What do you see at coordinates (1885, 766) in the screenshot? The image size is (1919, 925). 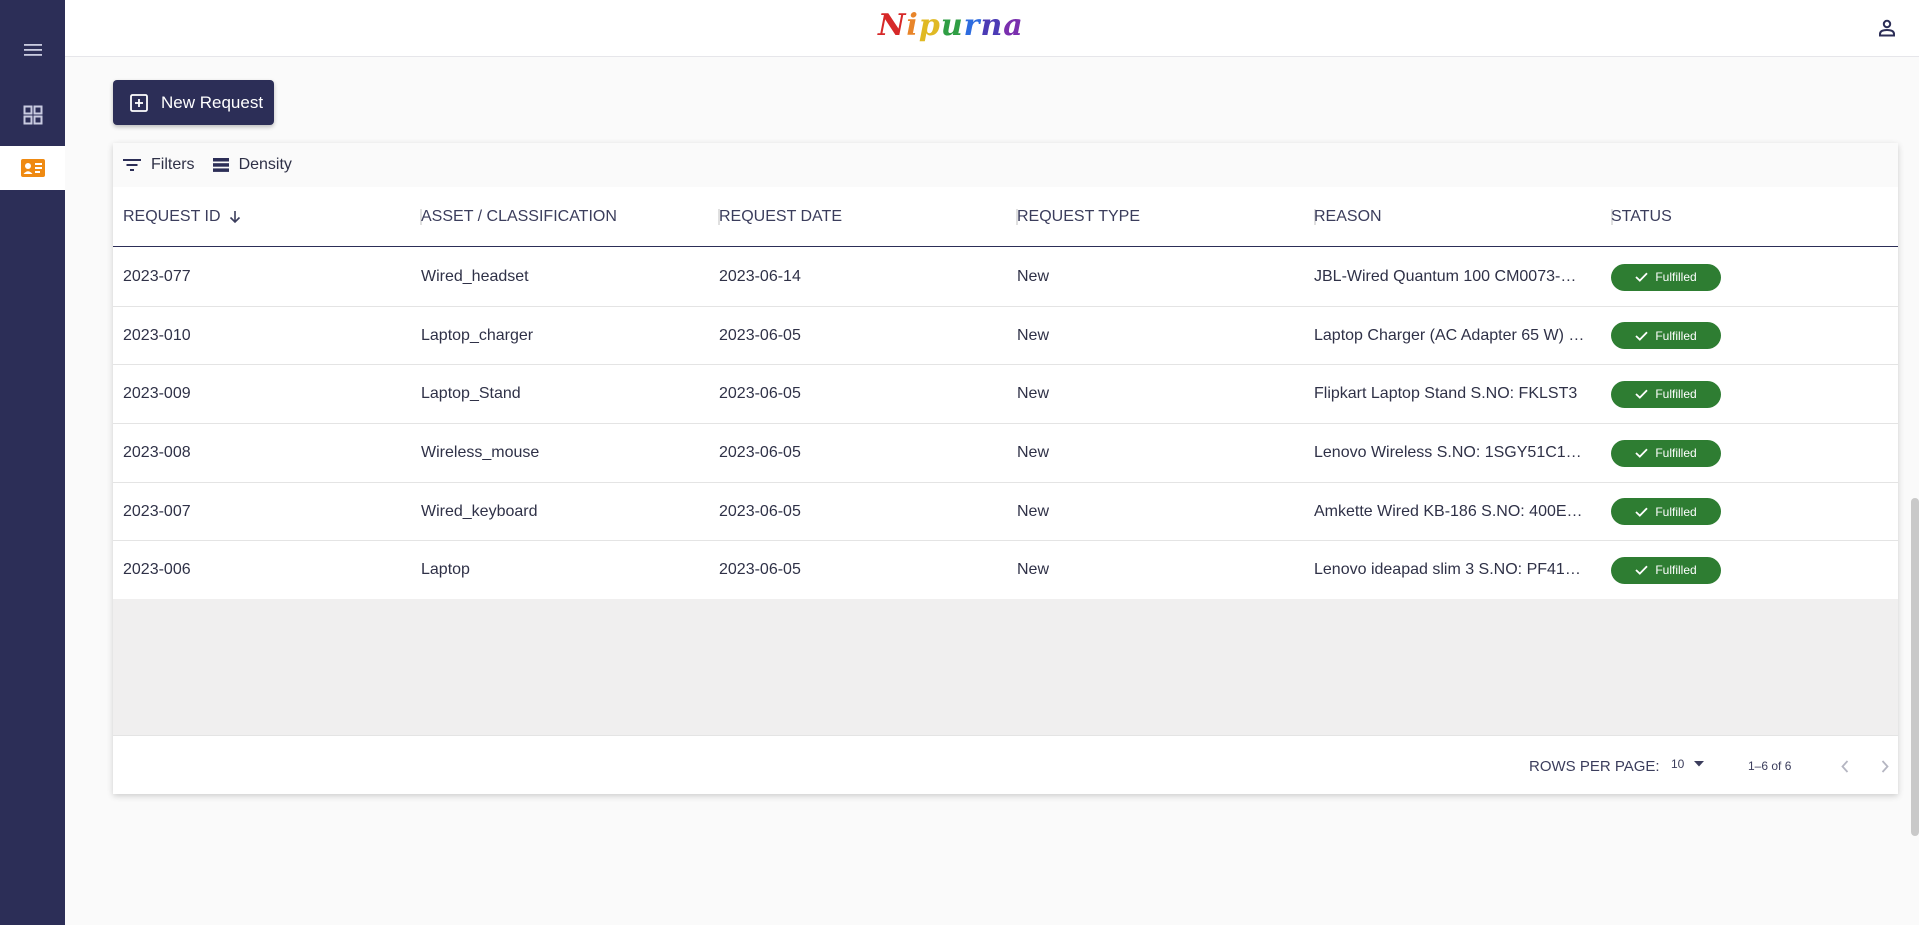 I see `next-page-button` at bounding box center [1885, 766].